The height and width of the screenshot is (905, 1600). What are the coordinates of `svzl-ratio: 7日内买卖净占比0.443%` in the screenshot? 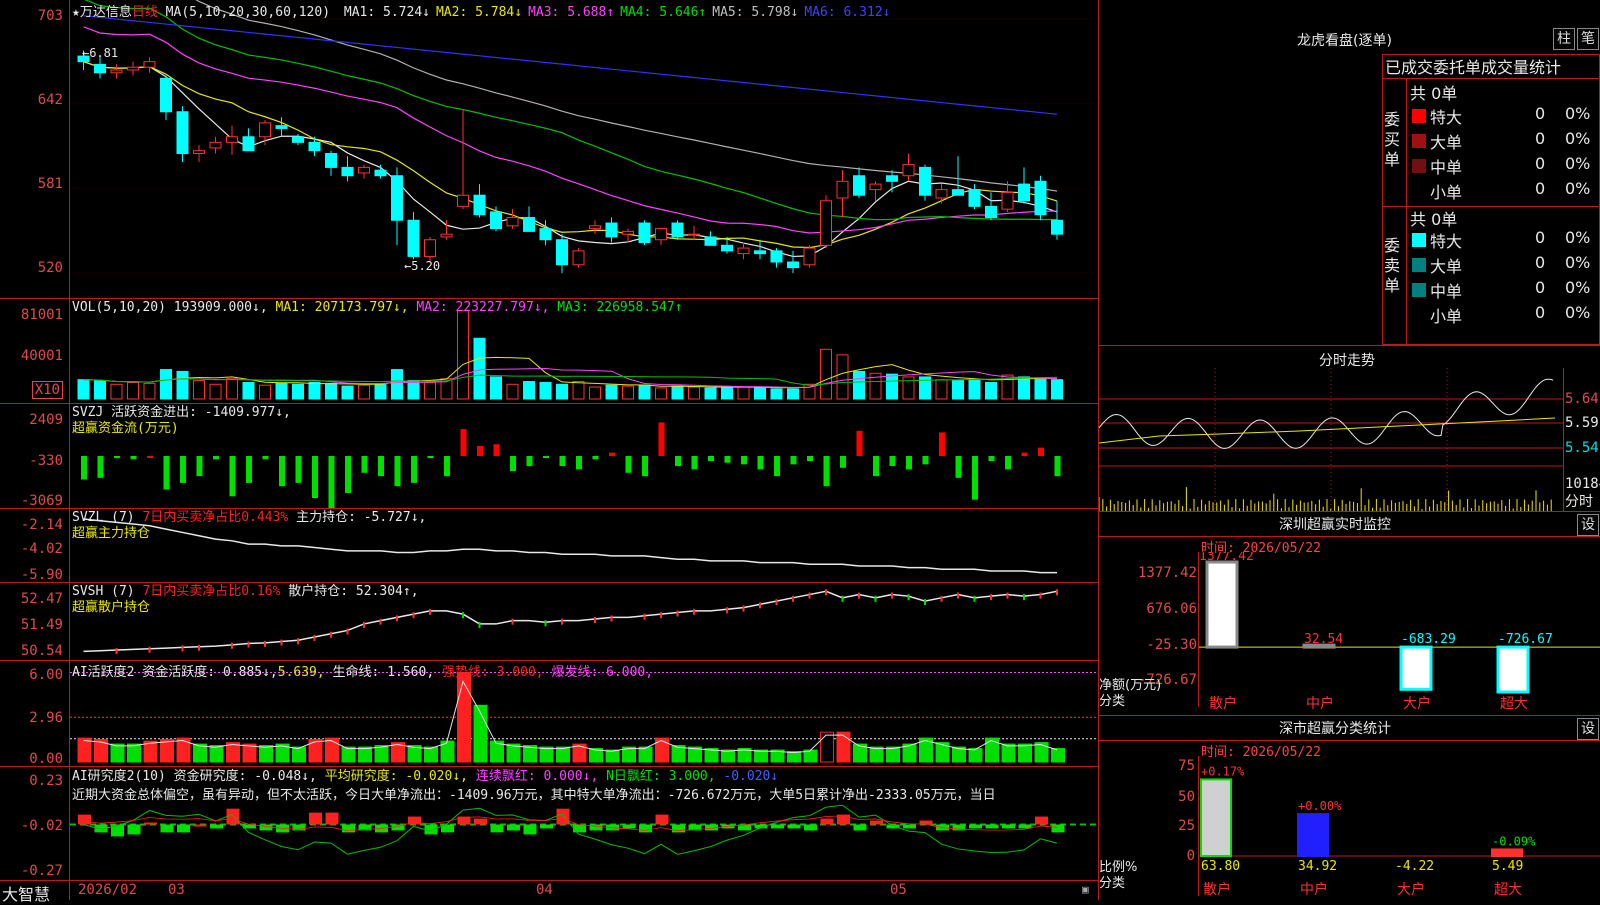 It's located at (215, 517).